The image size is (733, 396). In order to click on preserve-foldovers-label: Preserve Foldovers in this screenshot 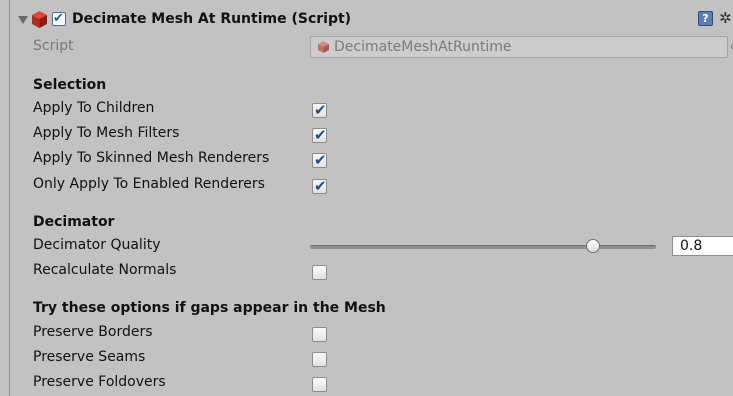, I will do `click(99, 382)`.